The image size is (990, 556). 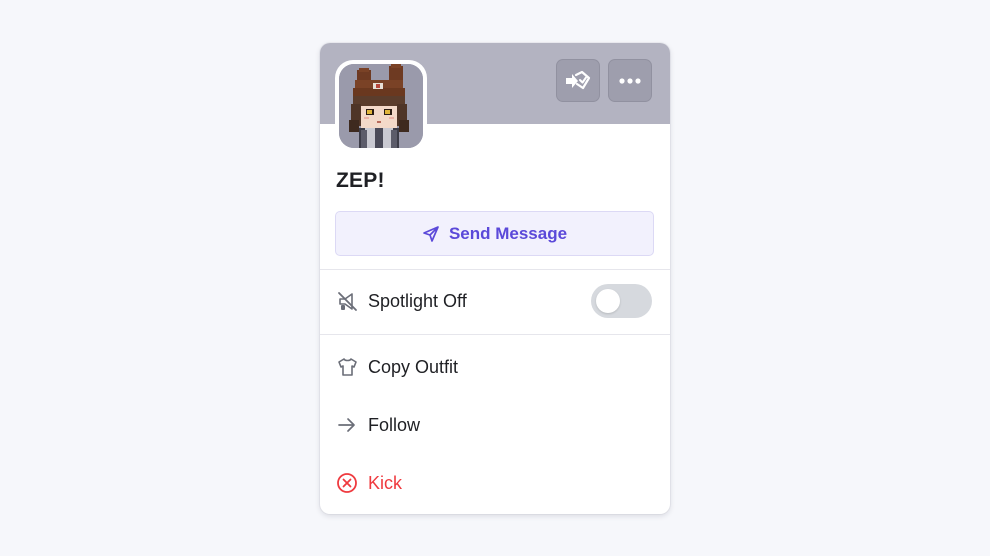 What do you see at coordinates (347, 425) in the screenshot?
I see `arrow-right-icon` at bounding box center [347, 425].